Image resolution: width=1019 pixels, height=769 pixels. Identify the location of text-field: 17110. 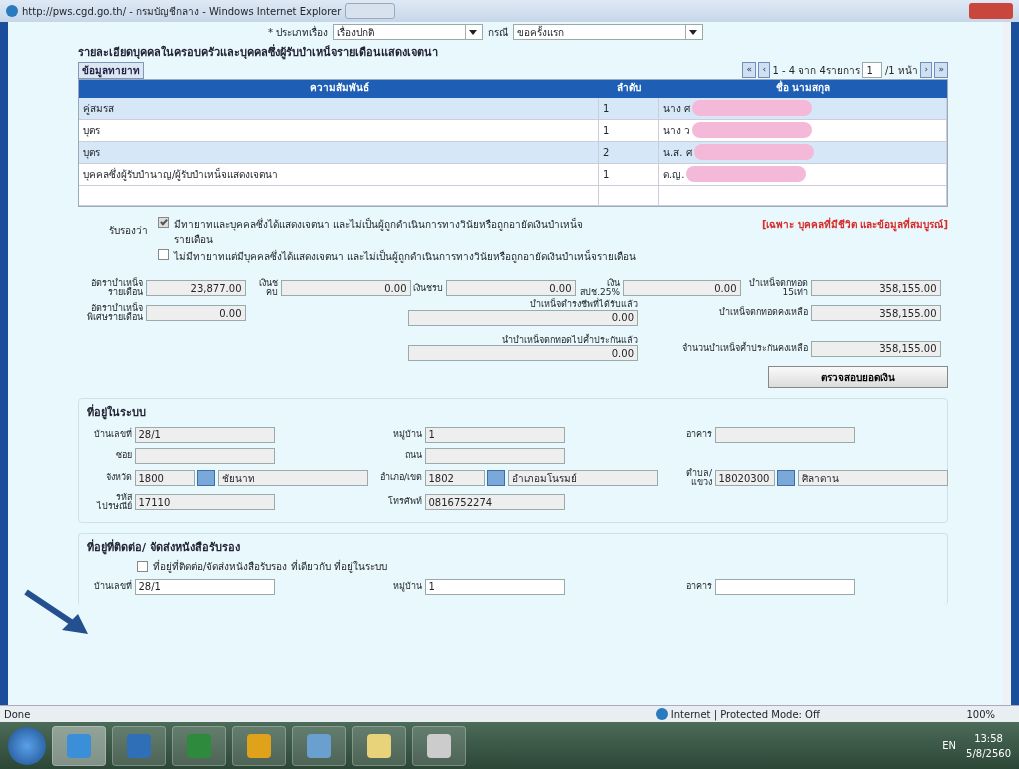
(204, 502).